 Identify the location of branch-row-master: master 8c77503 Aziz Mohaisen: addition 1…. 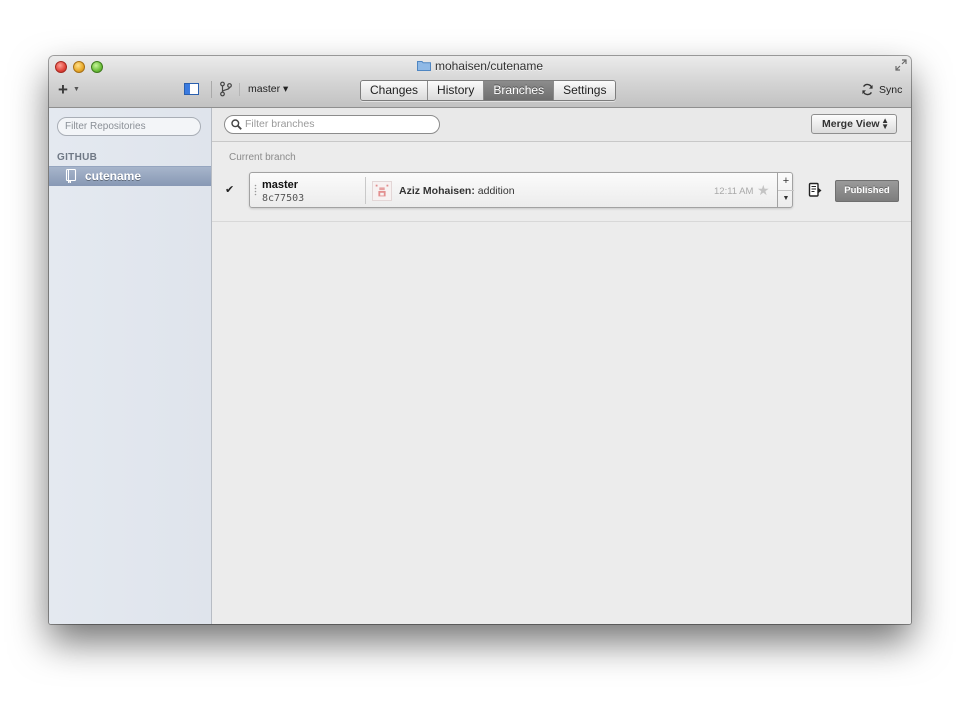
(521, 190).